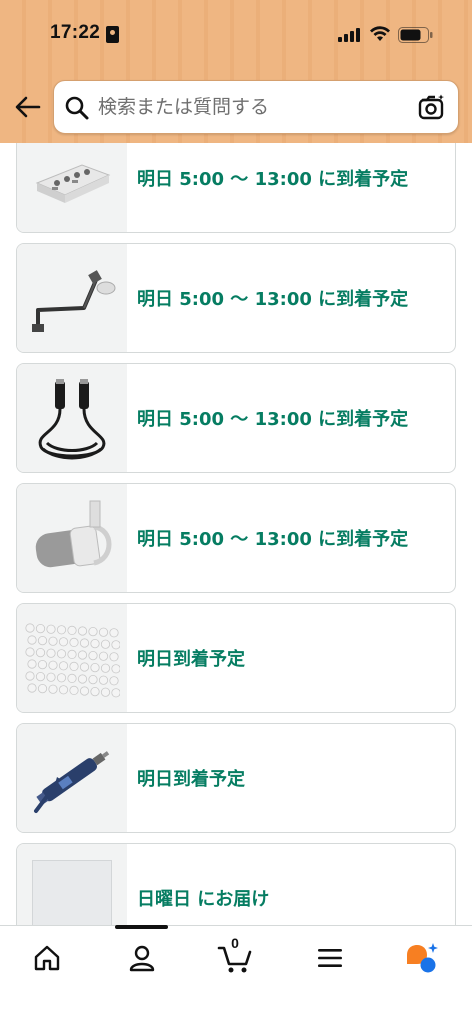  Describe the element at coordinates (72, 778) in the screenshot. I see `thermal-paste-image` at that location.